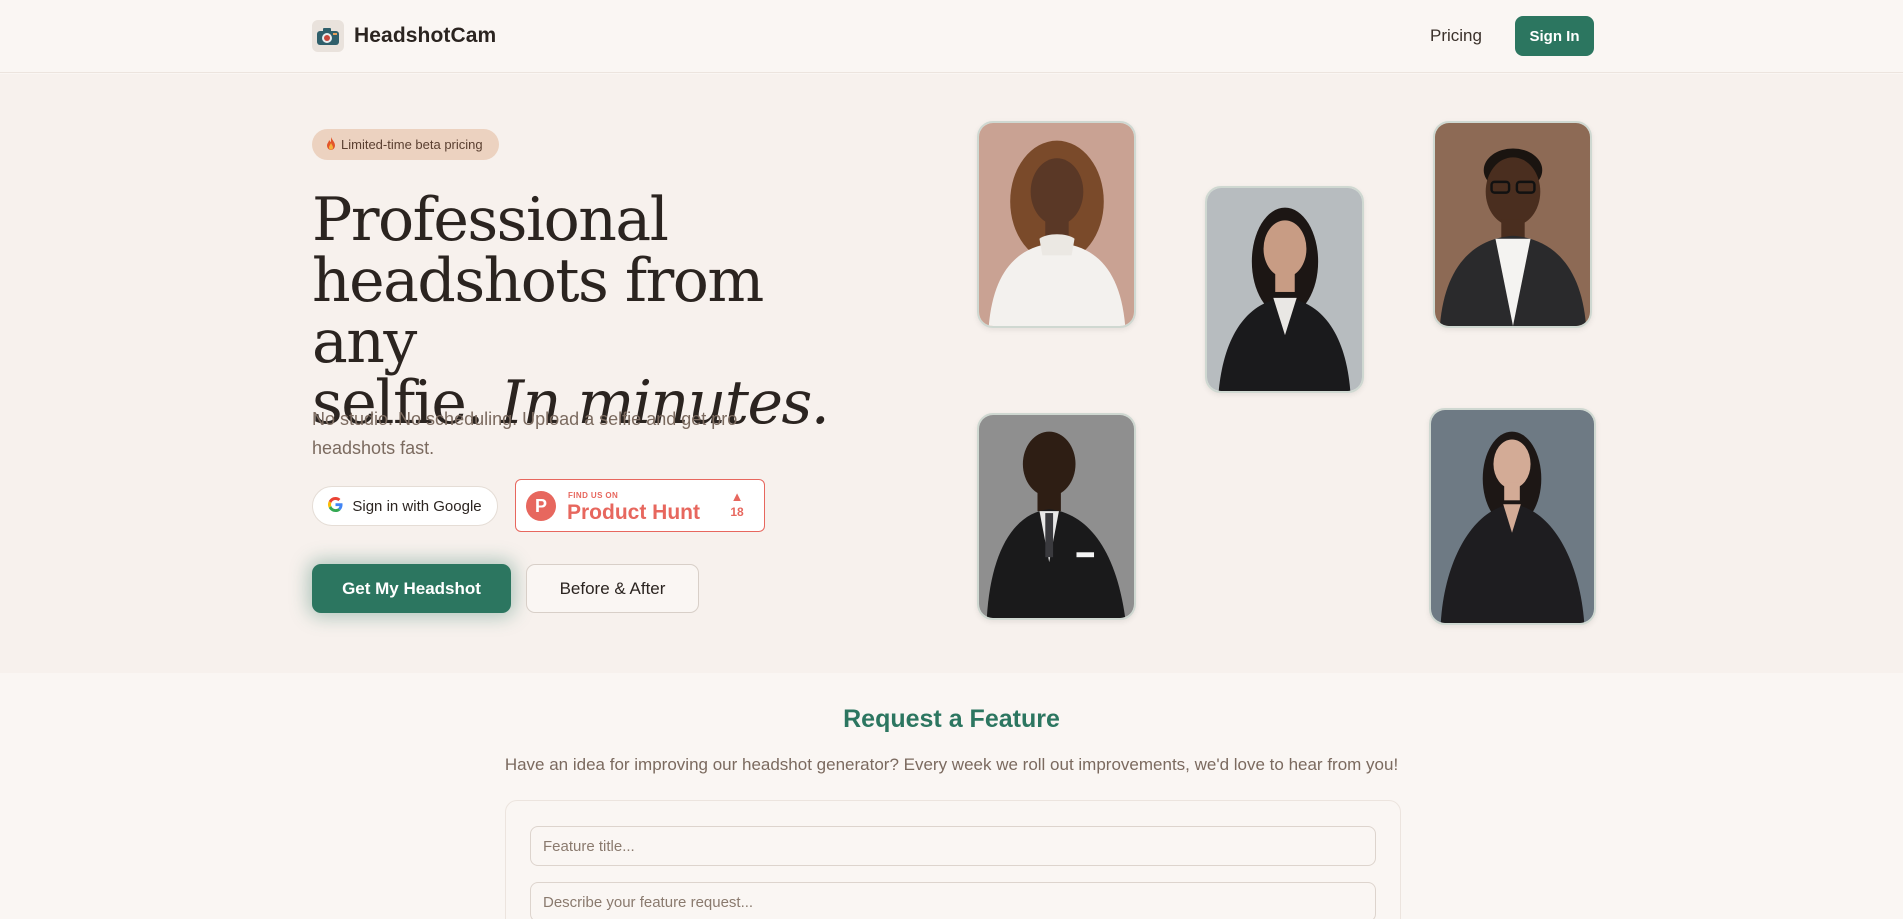  Describe the element at coordinates (411, 588) in the screenshot. I see `get-my-headshot-button: Get My Headshot` at that location.